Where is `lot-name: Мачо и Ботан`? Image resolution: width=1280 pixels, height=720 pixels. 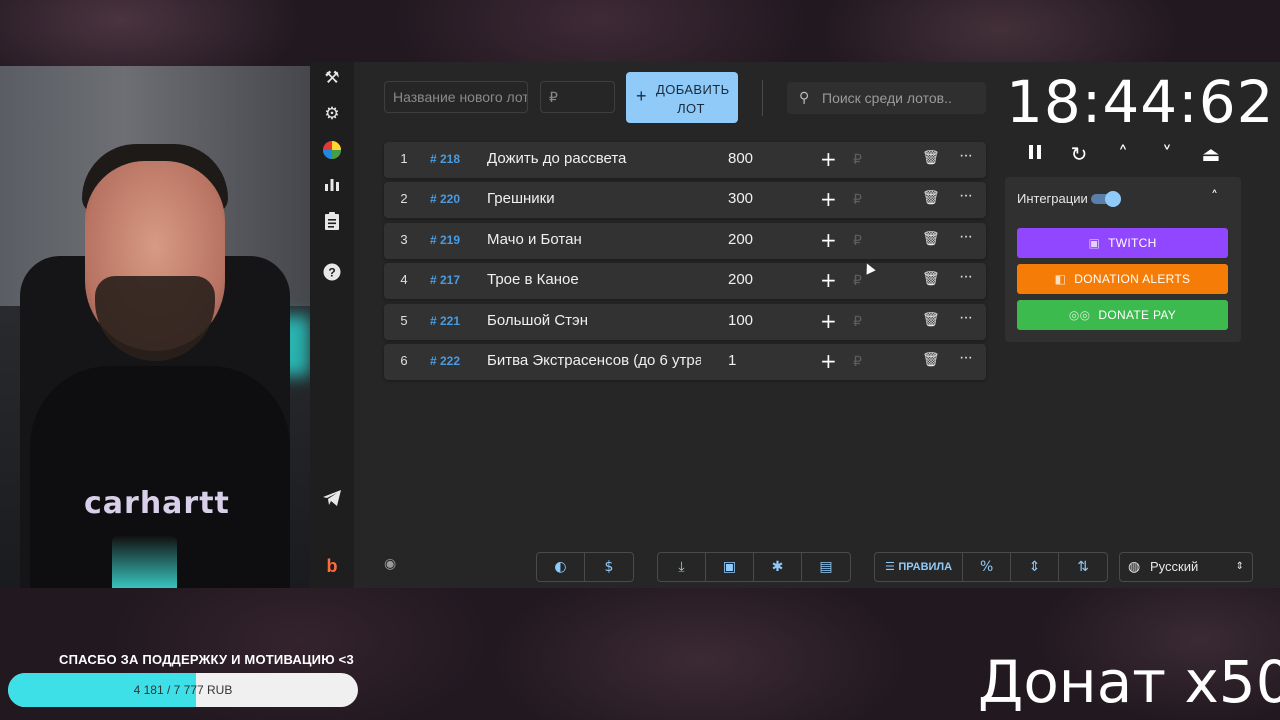
lot-name: Мачо и Ботан is located at coordinates (594, 239).